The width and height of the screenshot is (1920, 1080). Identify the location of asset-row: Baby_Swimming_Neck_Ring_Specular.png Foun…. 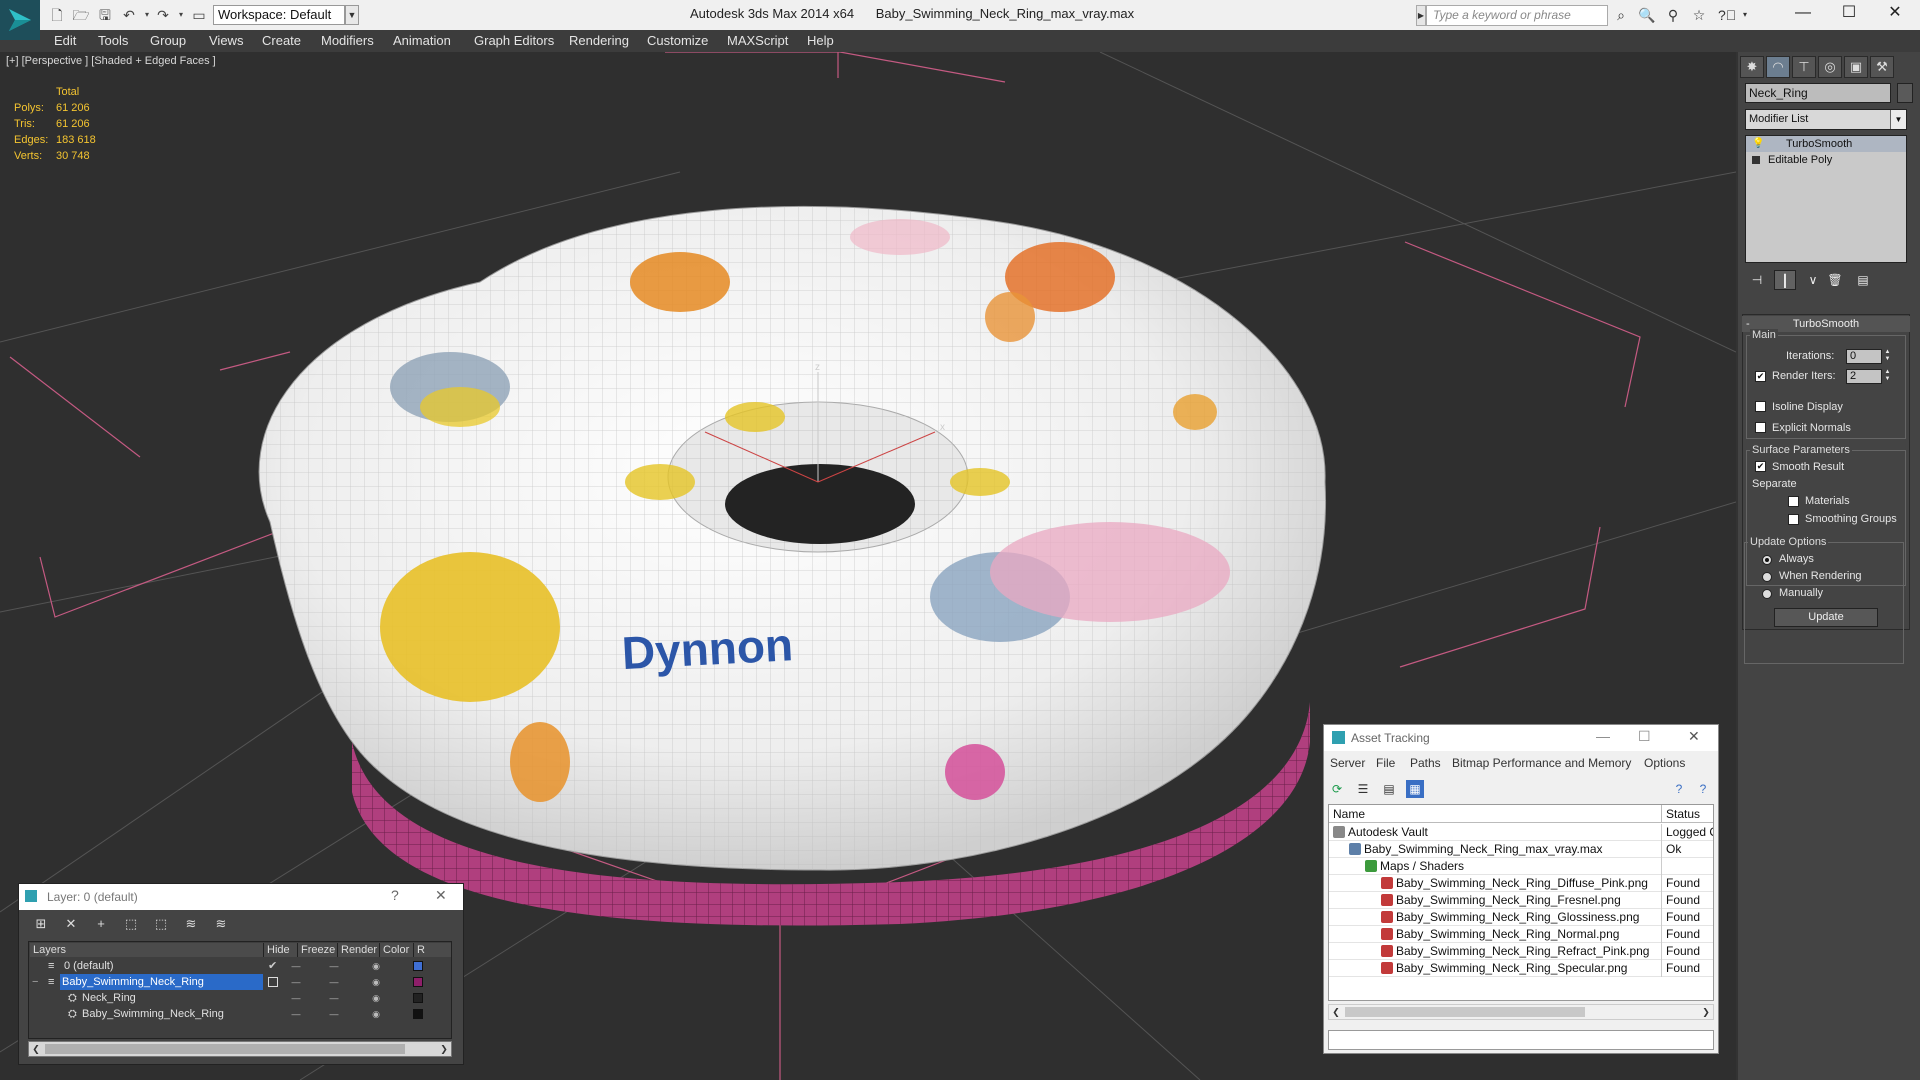
(1521, 968).